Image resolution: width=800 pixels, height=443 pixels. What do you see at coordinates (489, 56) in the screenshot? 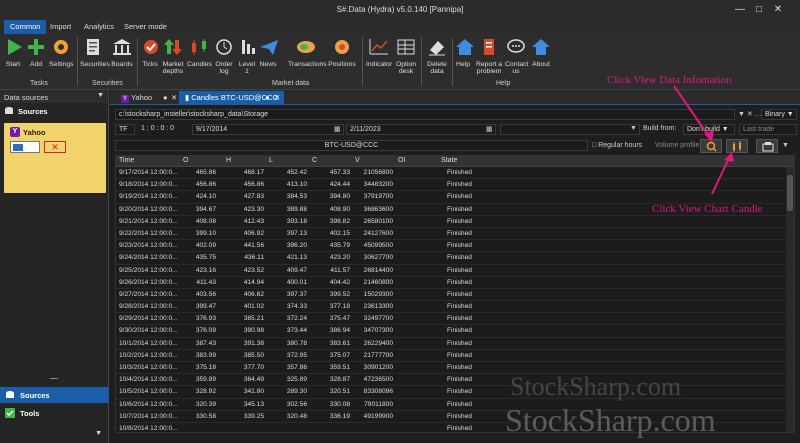
I see `report-problem-button: Report a problem` at bounding box center [489, 56].